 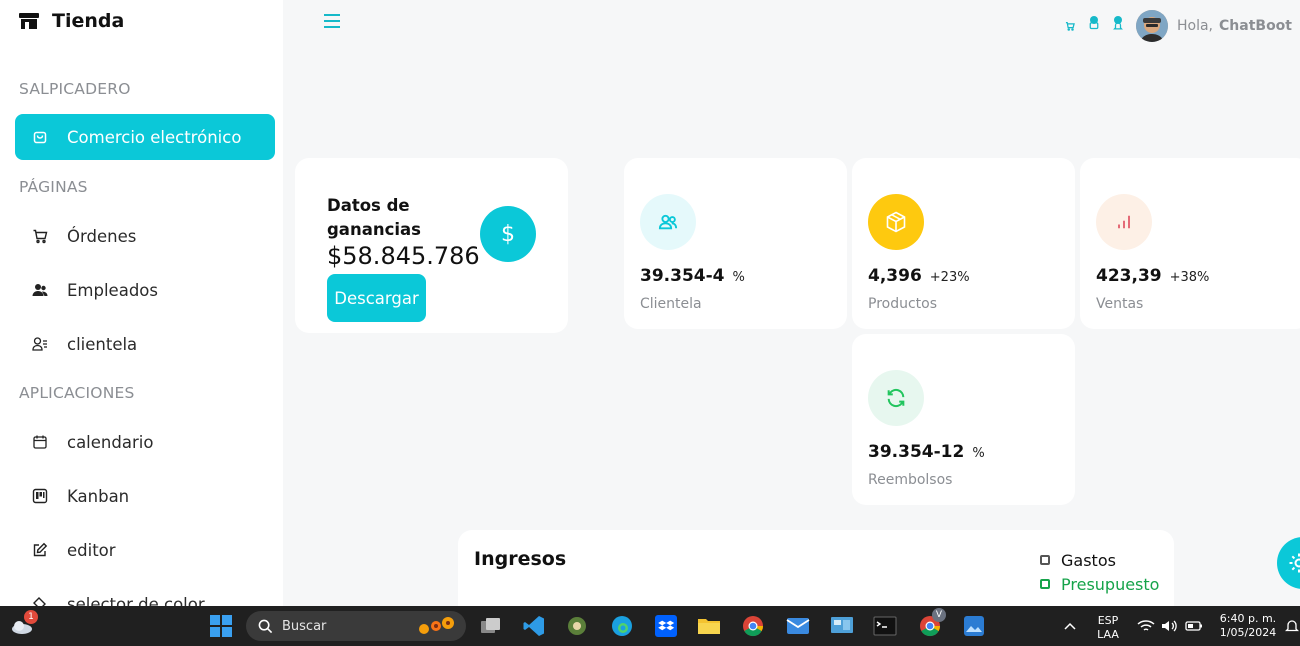 I want to click on sidebar-item-orders: Órdenes, so click(x=145, y=236).